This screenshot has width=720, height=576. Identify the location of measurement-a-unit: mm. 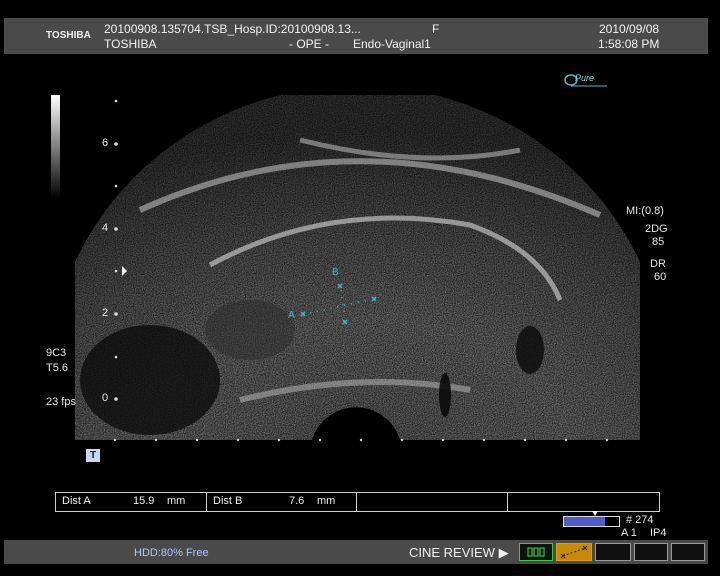
(176, 501).